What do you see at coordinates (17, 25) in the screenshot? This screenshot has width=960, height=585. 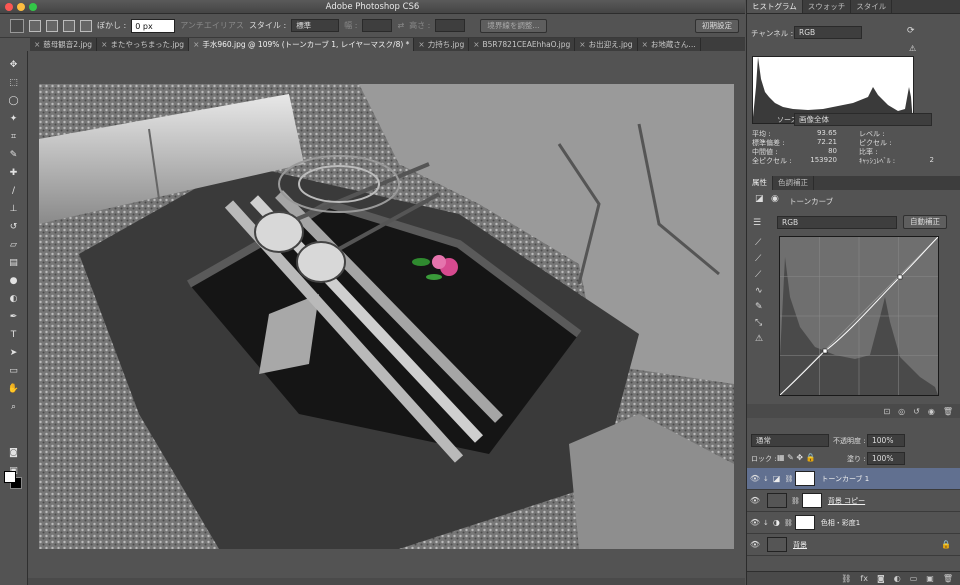 I see `rect-marquee-tool-preset-icon` at bounding box center [17, 25].